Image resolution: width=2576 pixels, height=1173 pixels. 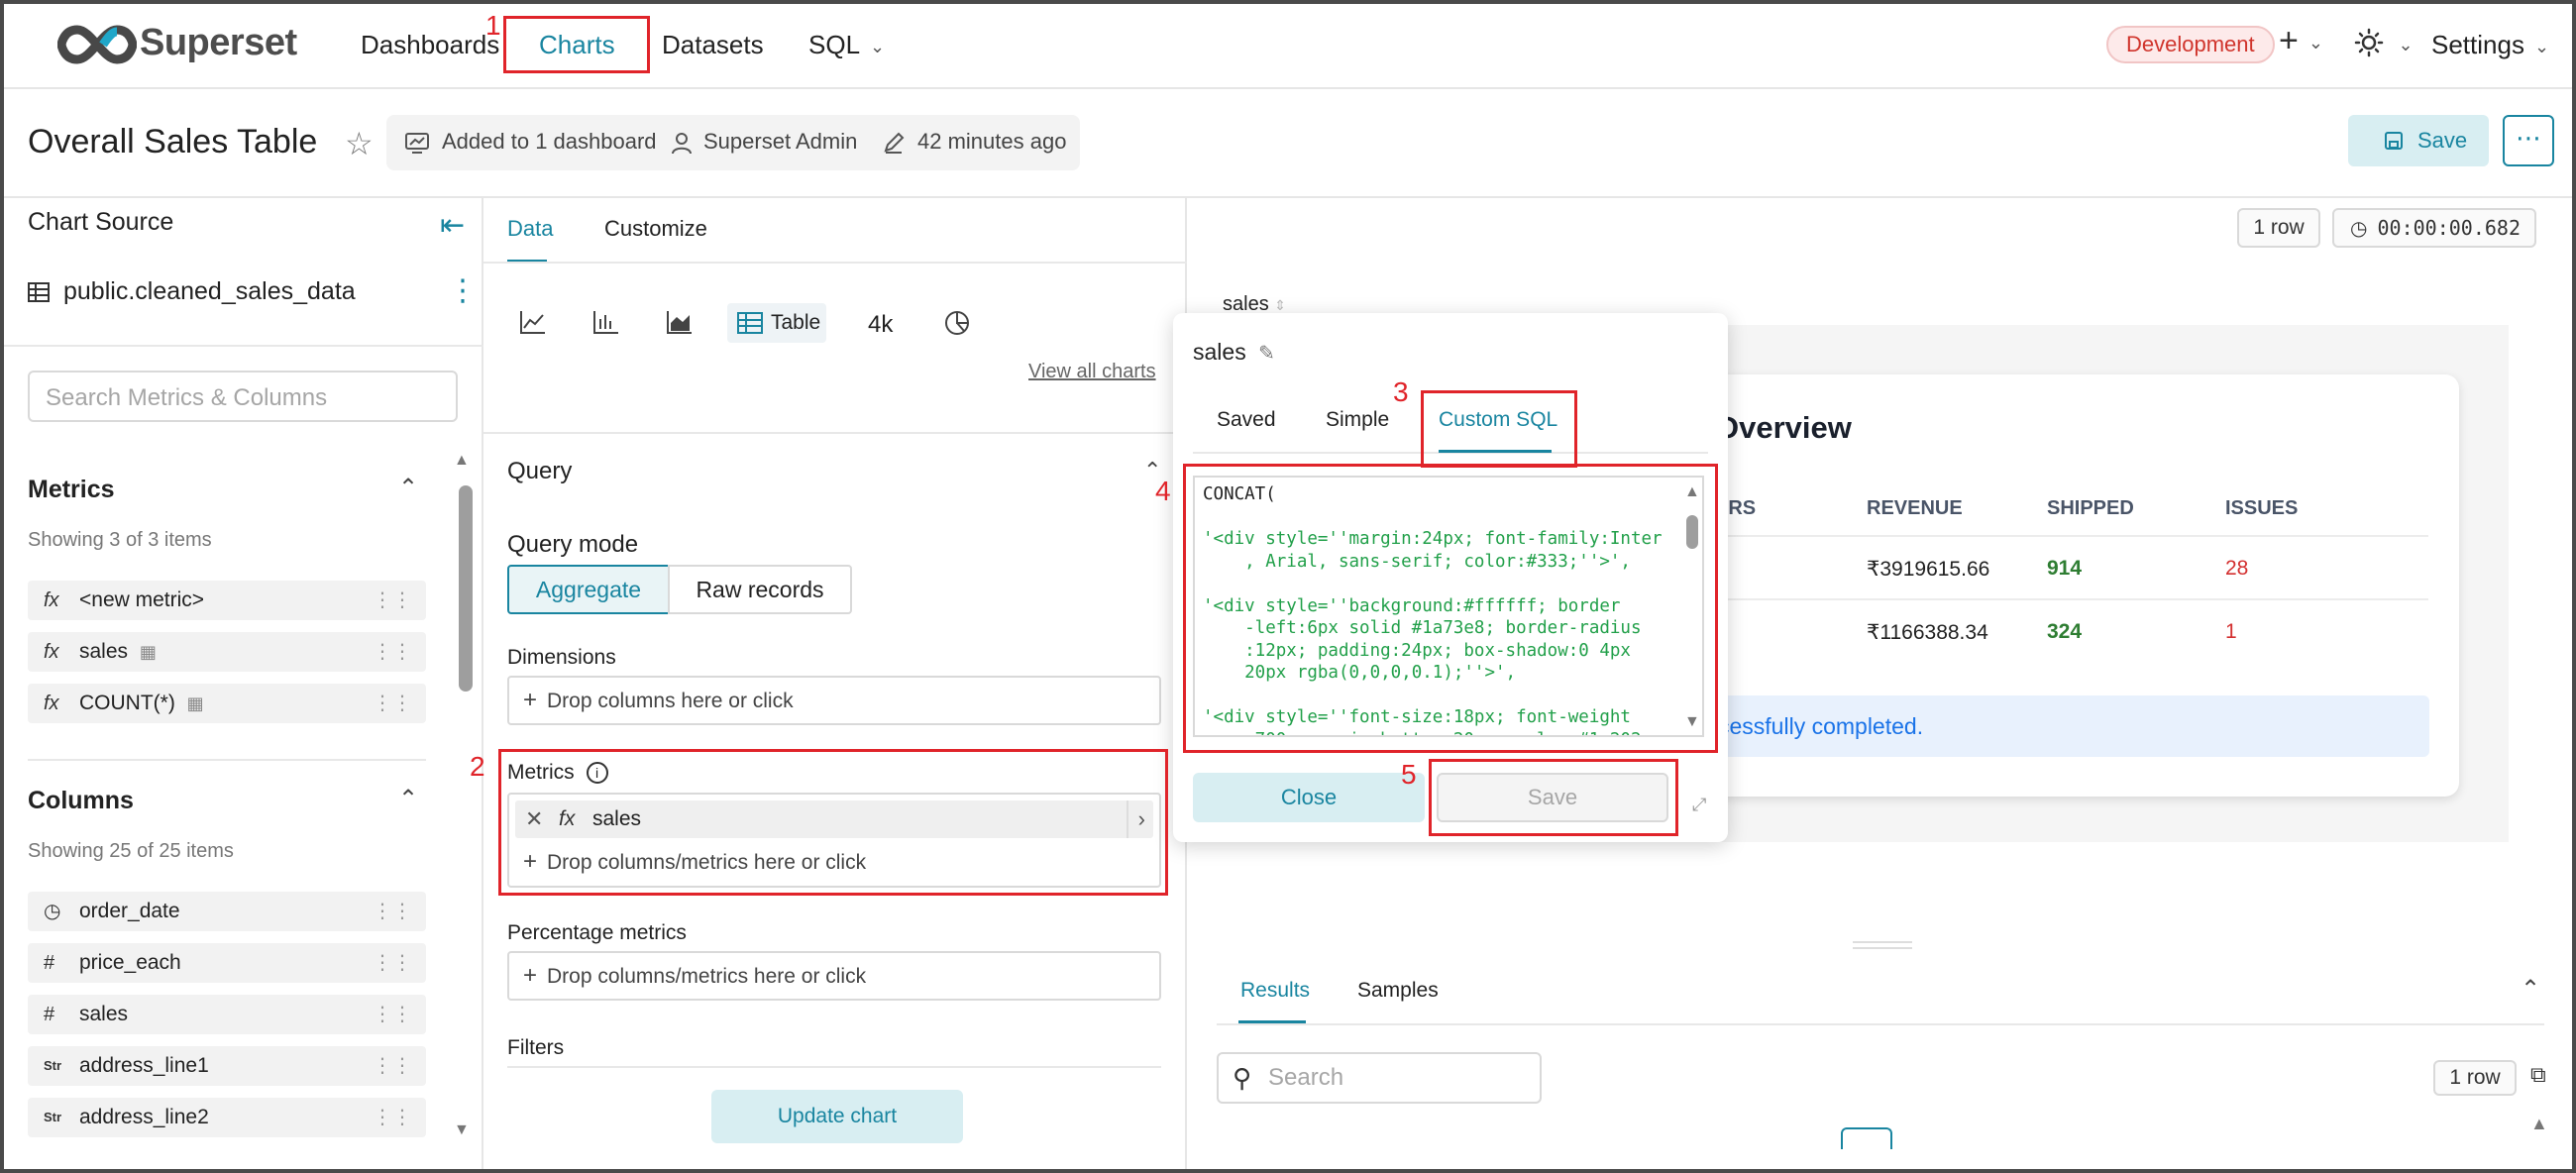 I want to click on save-chart-button: Save, so click(x=2418, y=140).